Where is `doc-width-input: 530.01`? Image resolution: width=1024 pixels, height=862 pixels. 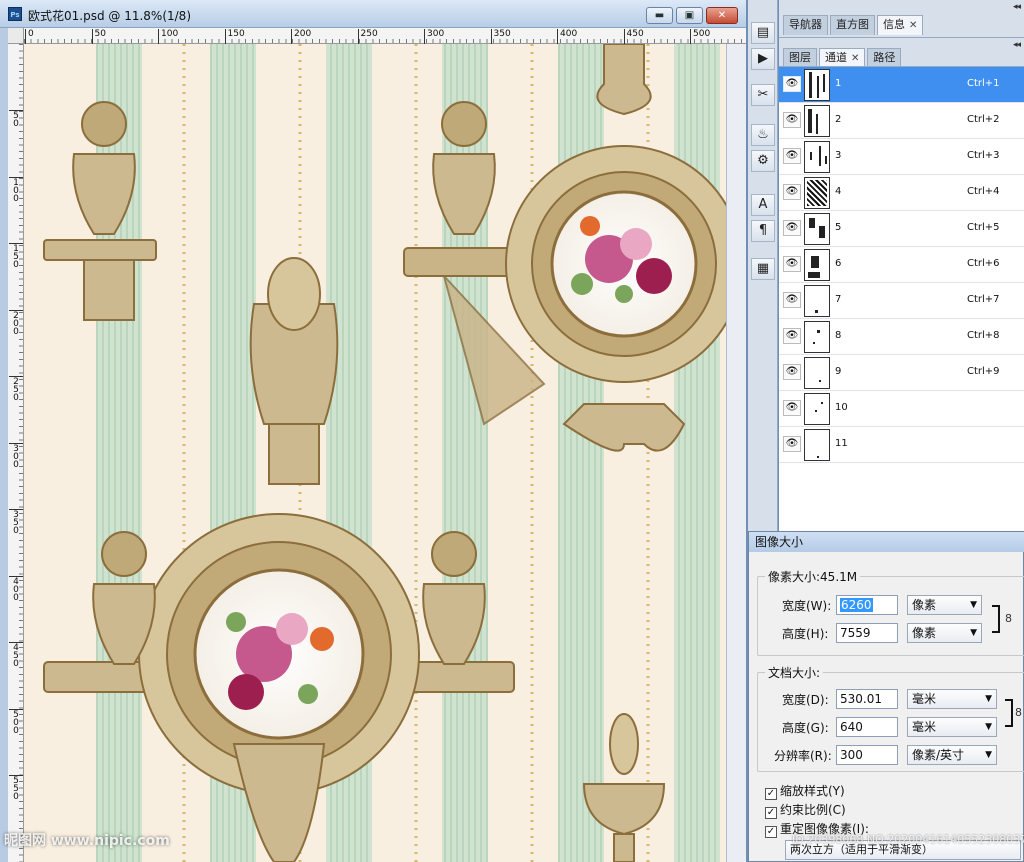
doc-width-input: 530.01 is located at coordinates (867, 699).